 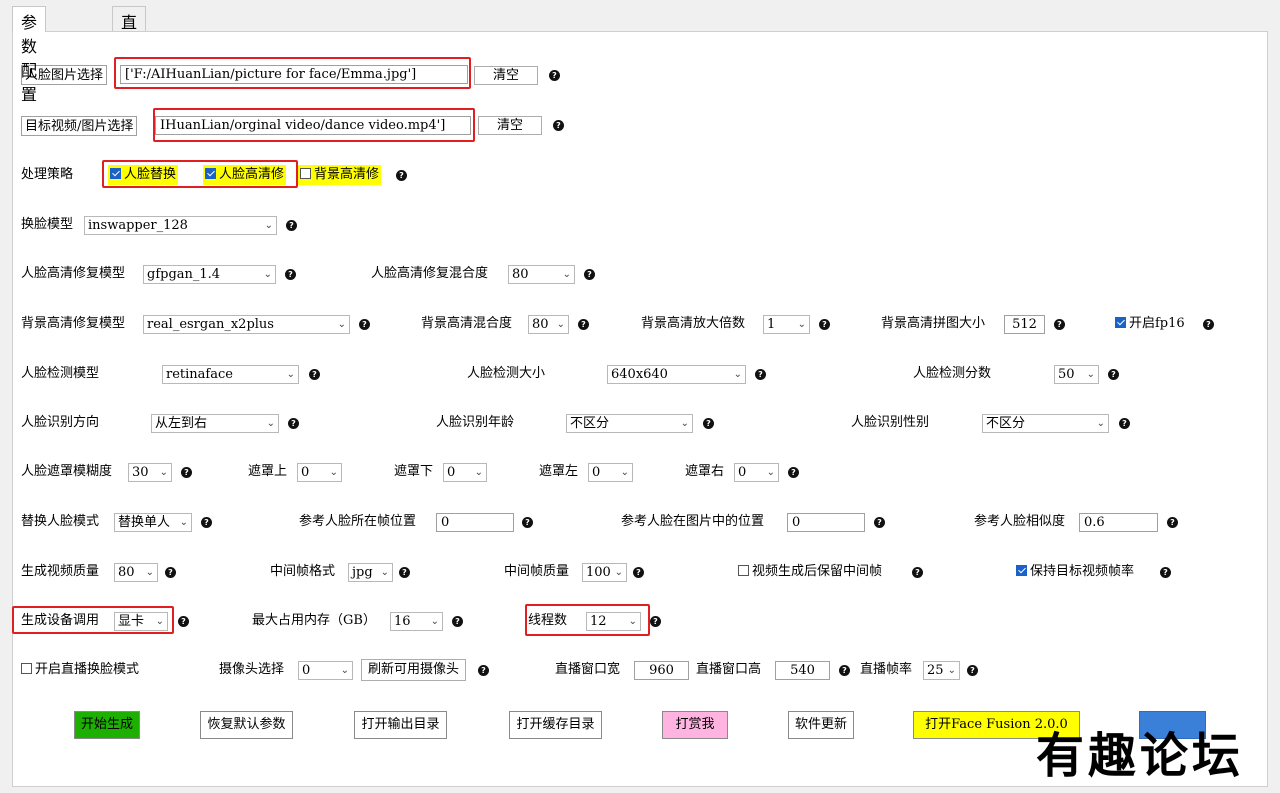 What do you see at coordinates (1076, 374) in the screenshot?
I see `detect-score-select: 50 ⌄` at bounding box center [1076, 374].